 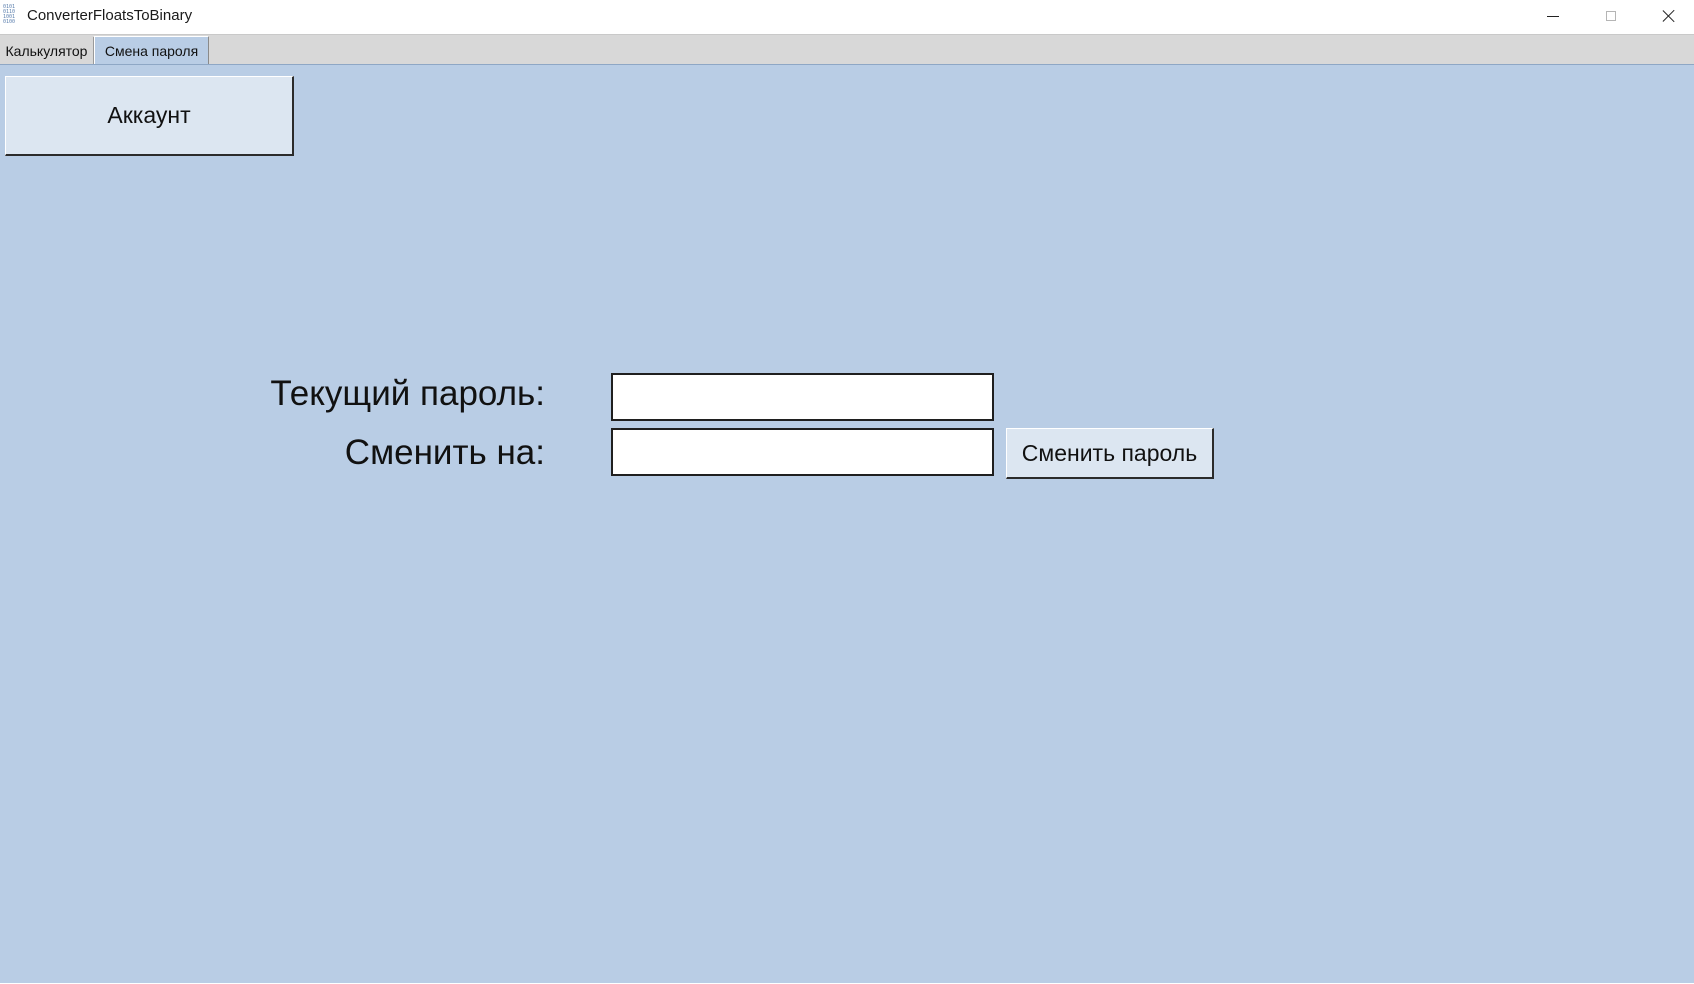 I want to click on minimize-icon, so click(x=1553, y=16).